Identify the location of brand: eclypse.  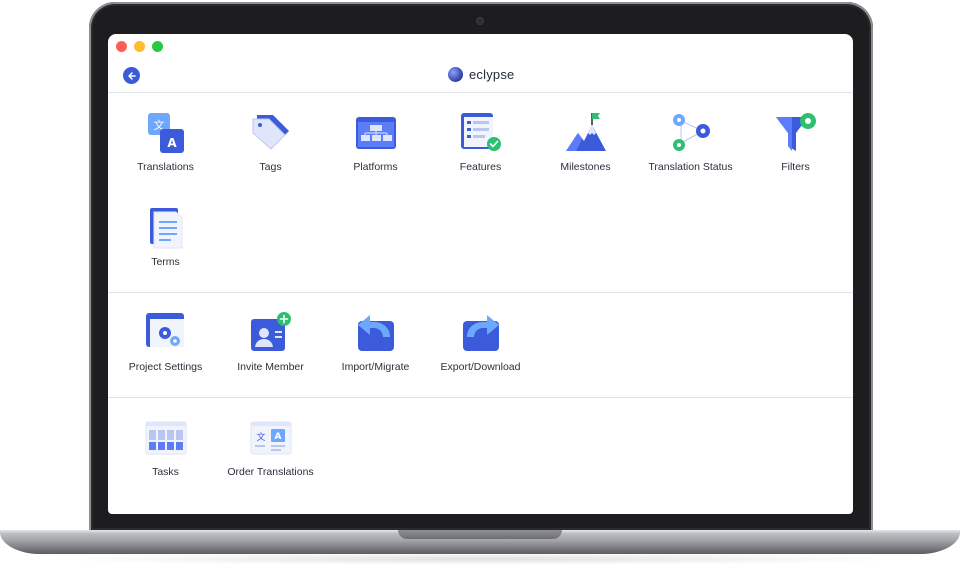
(481, 74).